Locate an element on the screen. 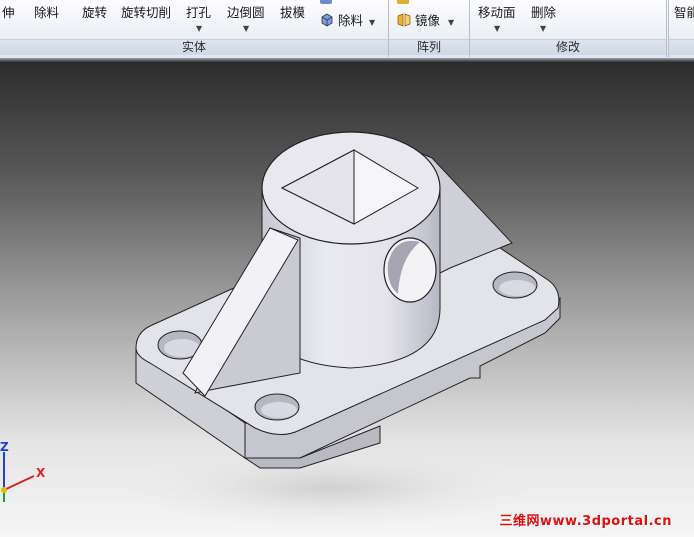 The image size is (694, 537). modify-group-caption: 修改 is located at coordinates (568, 47).